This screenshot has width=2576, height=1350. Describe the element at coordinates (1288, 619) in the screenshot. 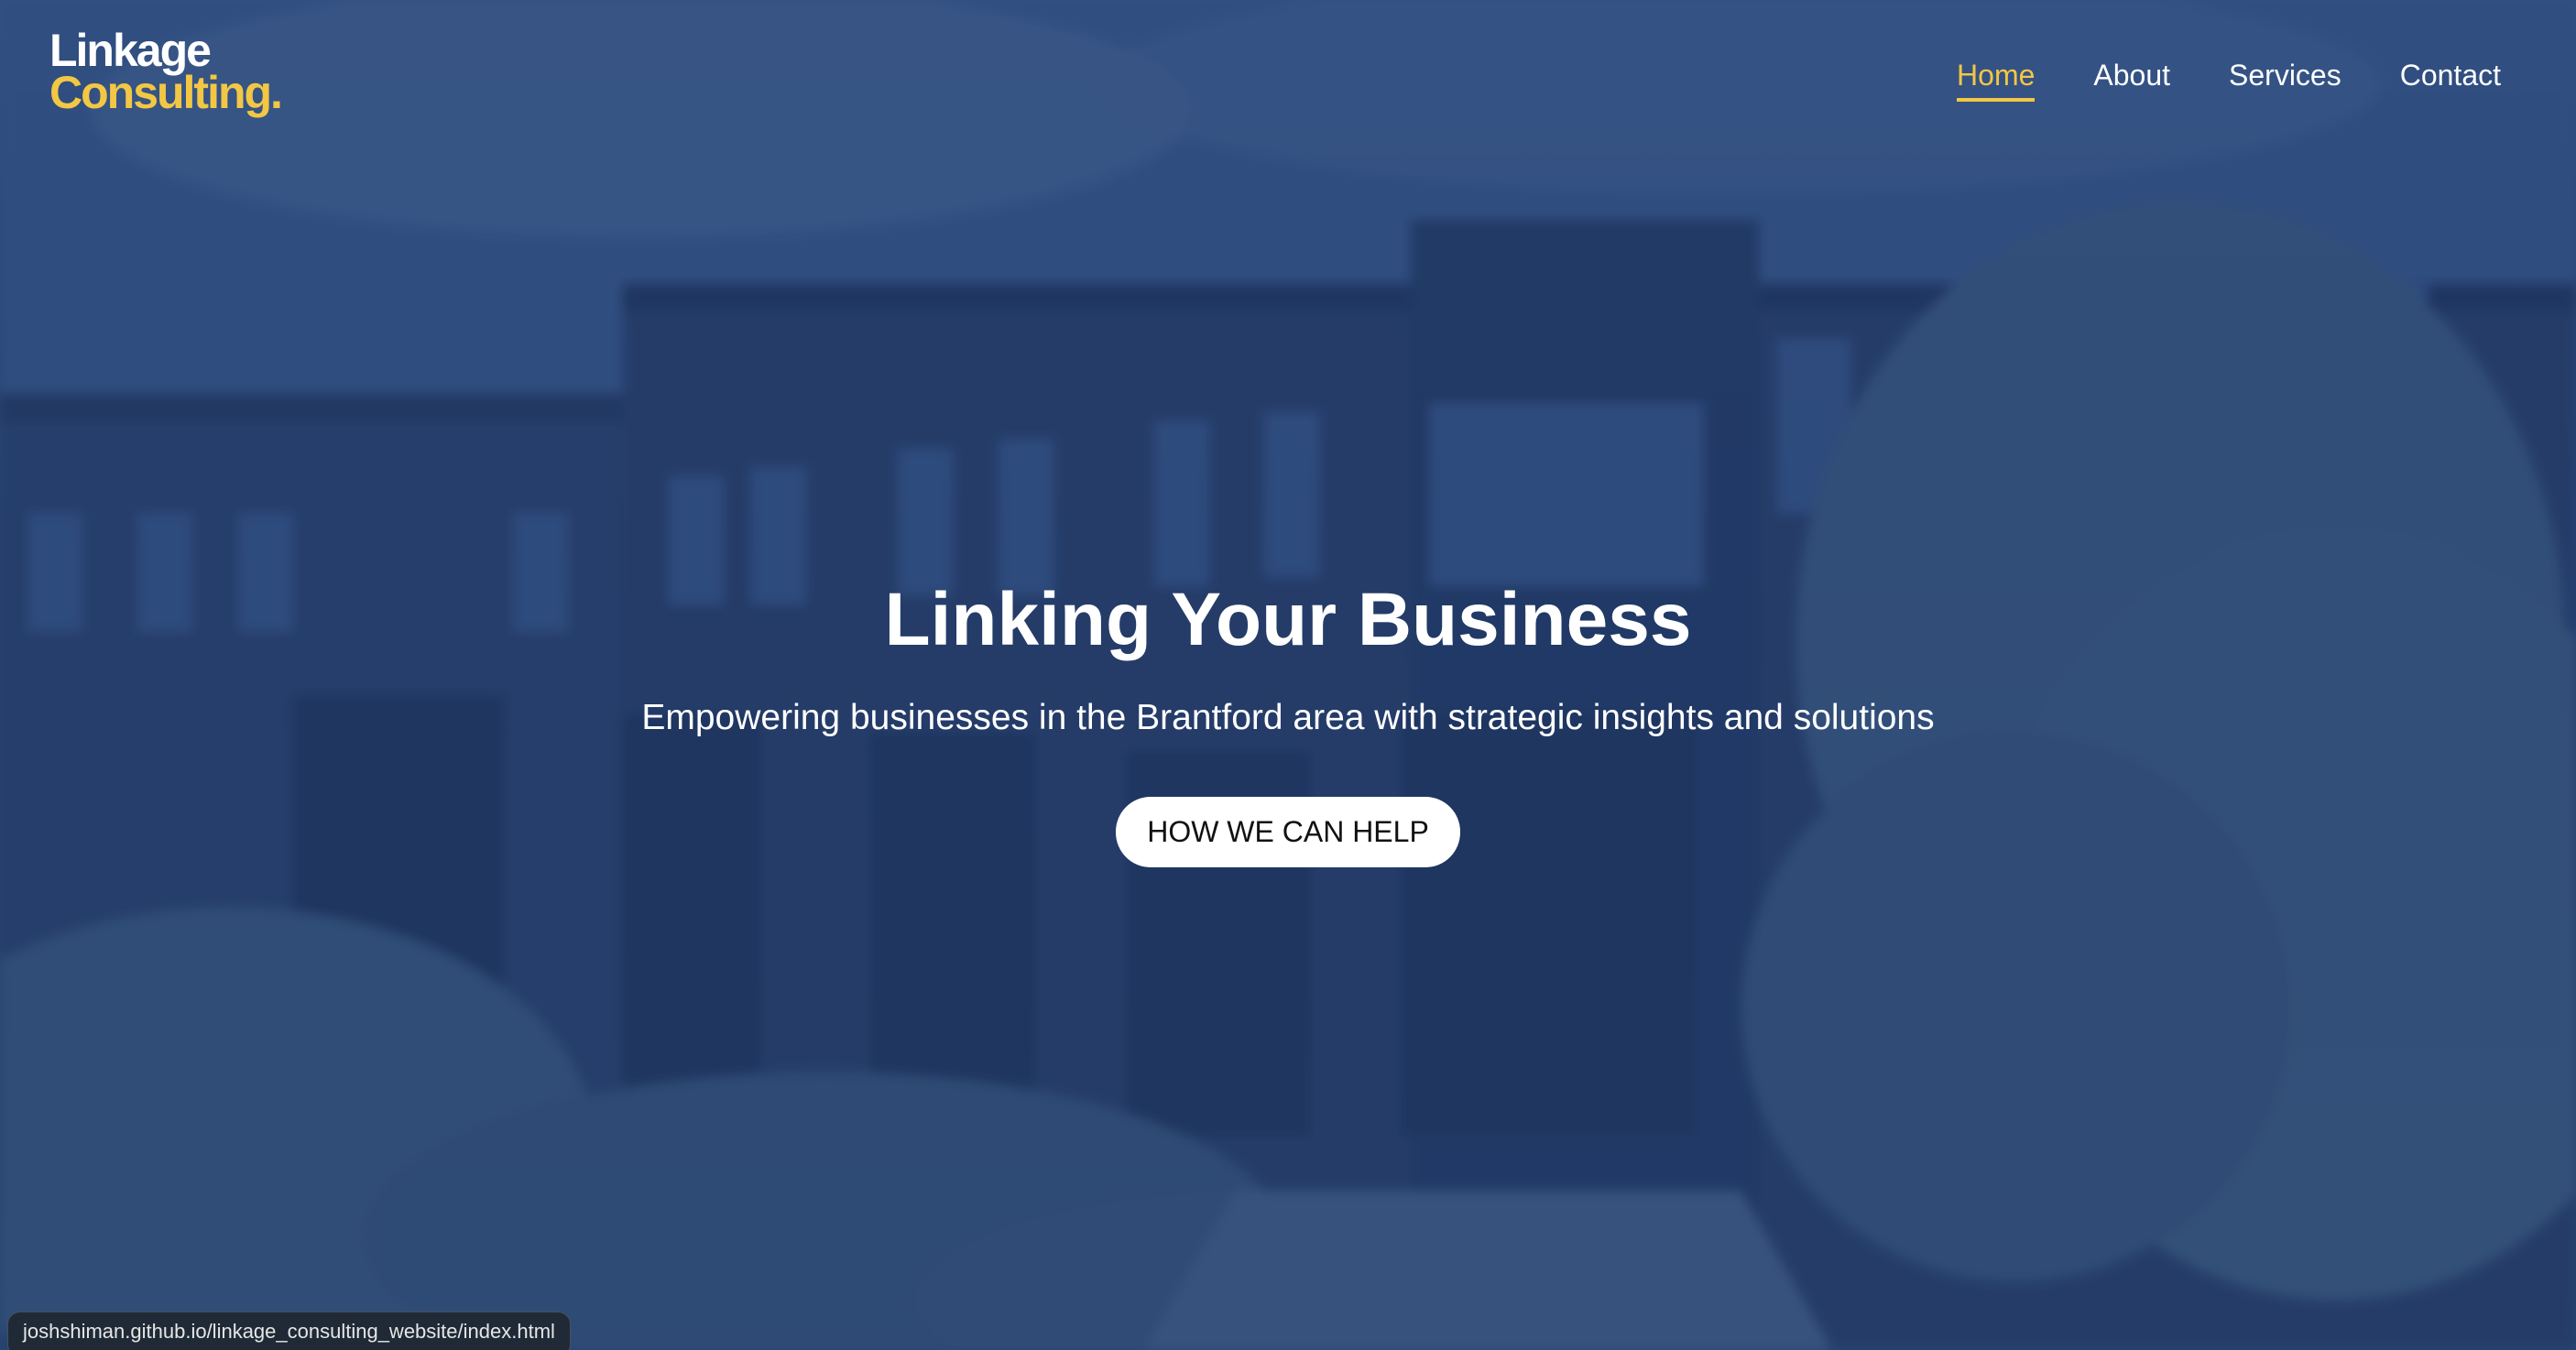

I see `hero-title: Linking Your Business` at that location.